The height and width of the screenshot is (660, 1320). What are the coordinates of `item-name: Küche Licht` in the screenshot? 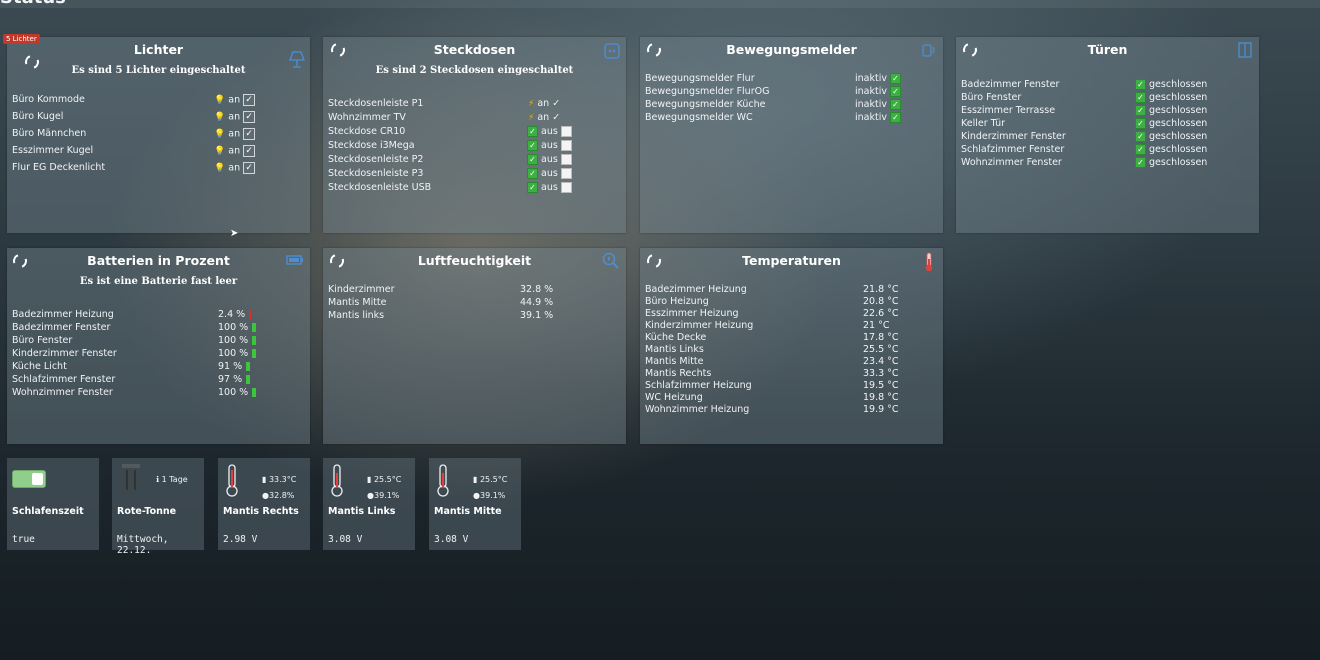 It's located at (39, 366).